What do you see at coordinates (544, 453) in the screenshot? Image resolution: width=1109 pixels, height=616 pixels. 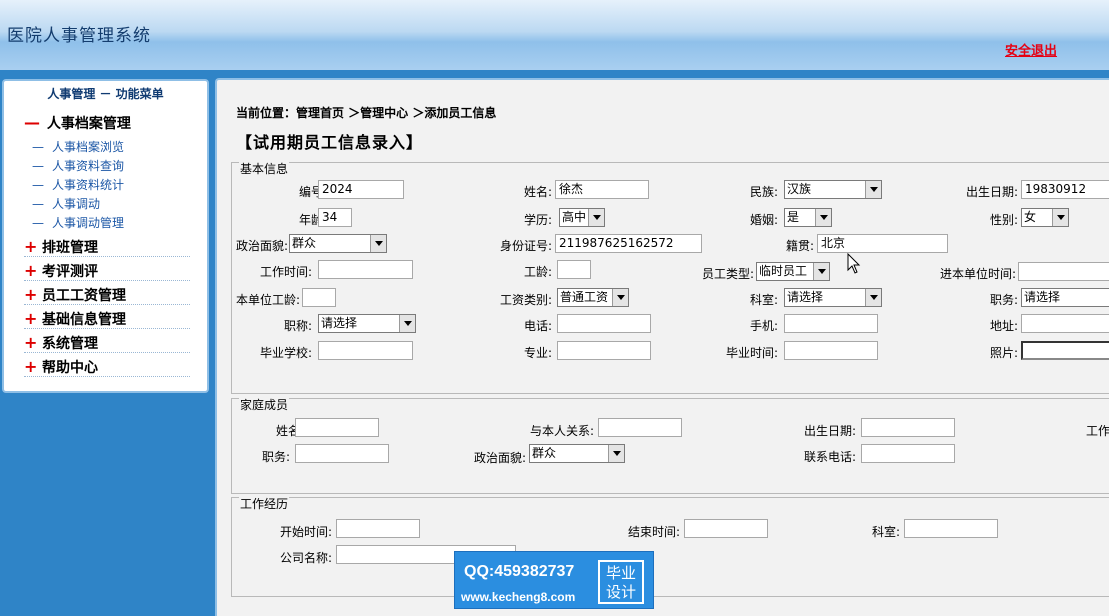 I see `family-political-value: 群众` at bounding box center [544, 453].